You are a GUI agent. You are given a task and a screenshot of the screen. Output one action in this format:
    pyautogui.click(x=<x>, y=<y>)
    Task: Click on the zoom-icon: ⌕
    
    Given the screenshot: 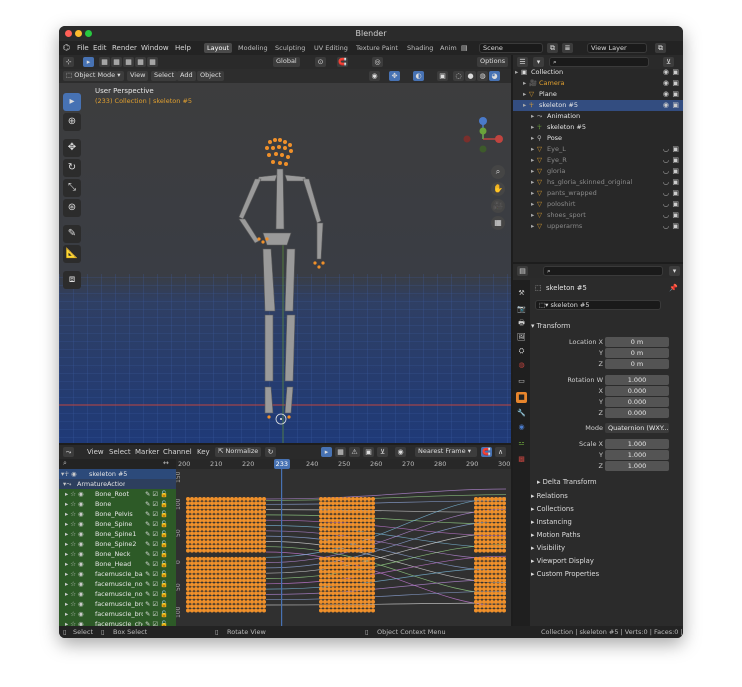 What is the action you would take?
    pyautogui.click(x=498, y=172)
    